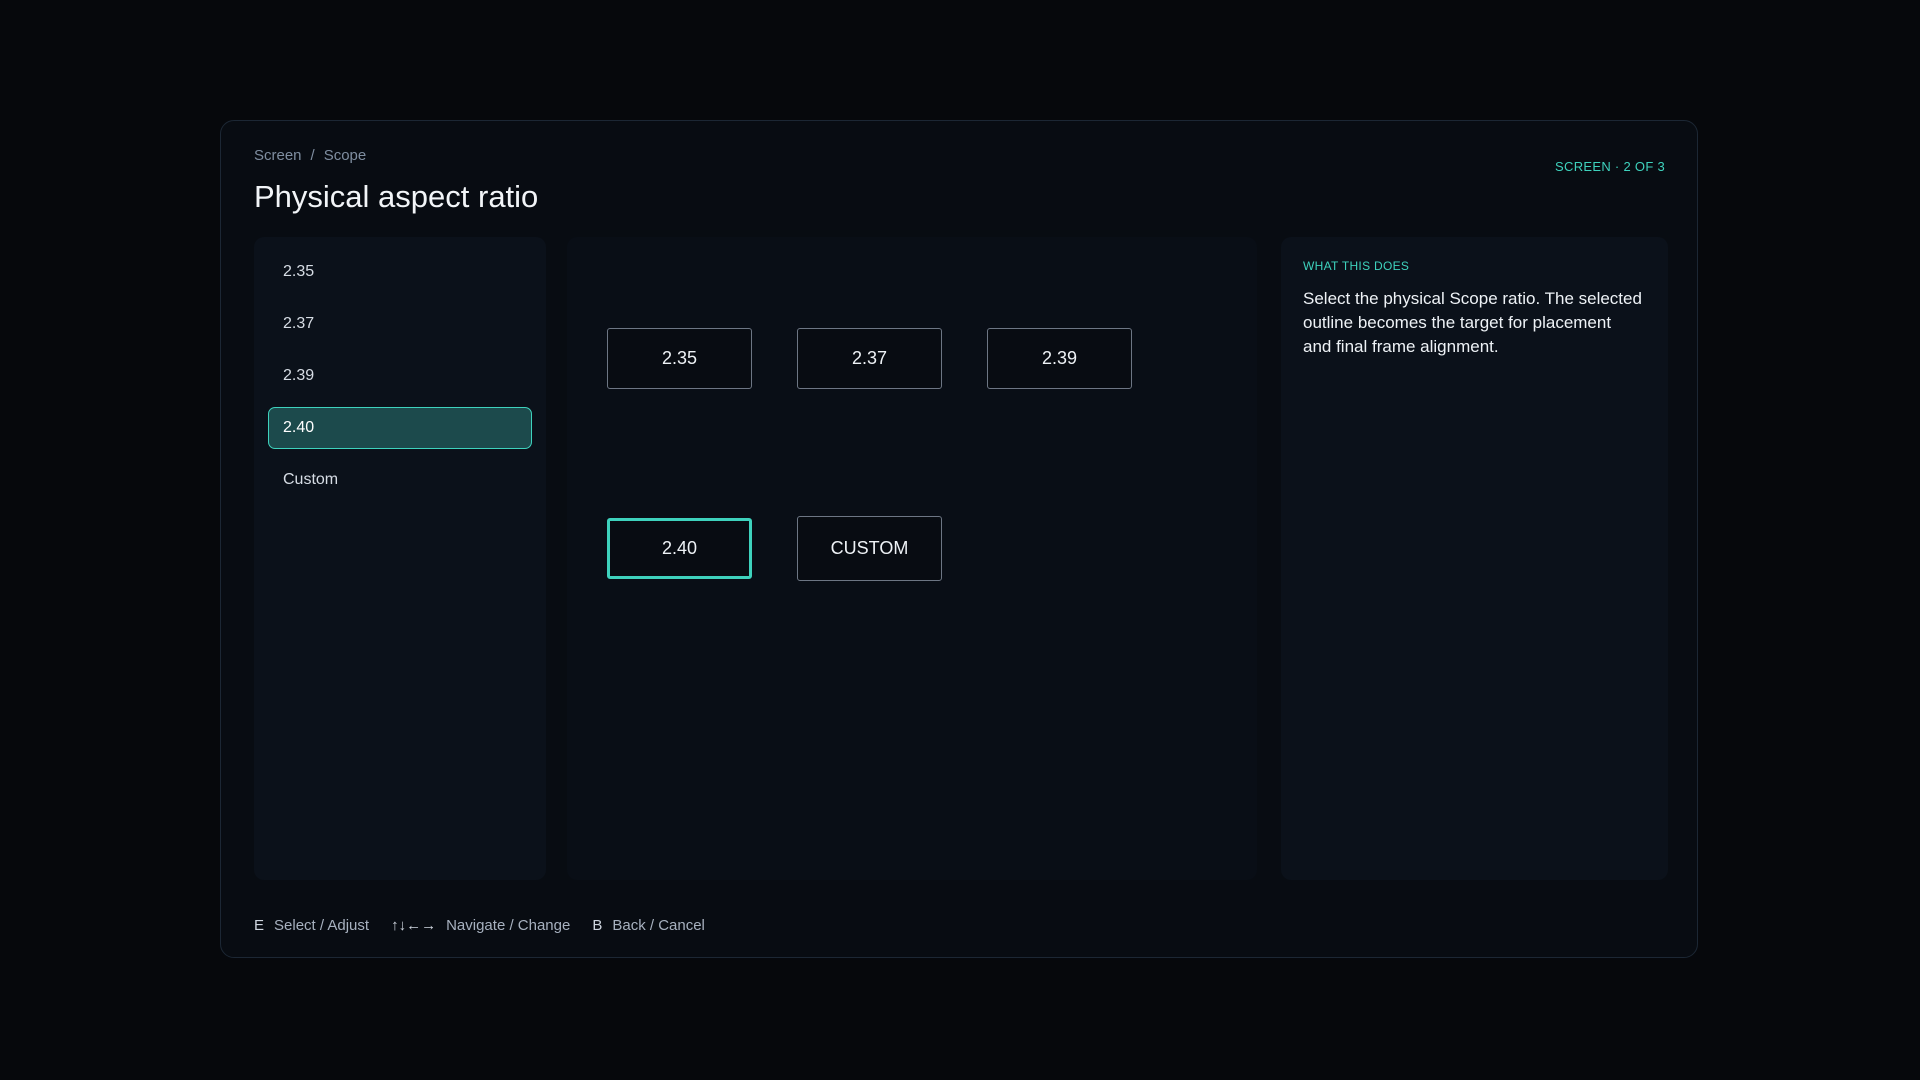 The image size is (1920, 1080). Describe the element at coordinates (345, 155) in the screenshot. I see `breadcrumb-item-scope: Scope` at that location.